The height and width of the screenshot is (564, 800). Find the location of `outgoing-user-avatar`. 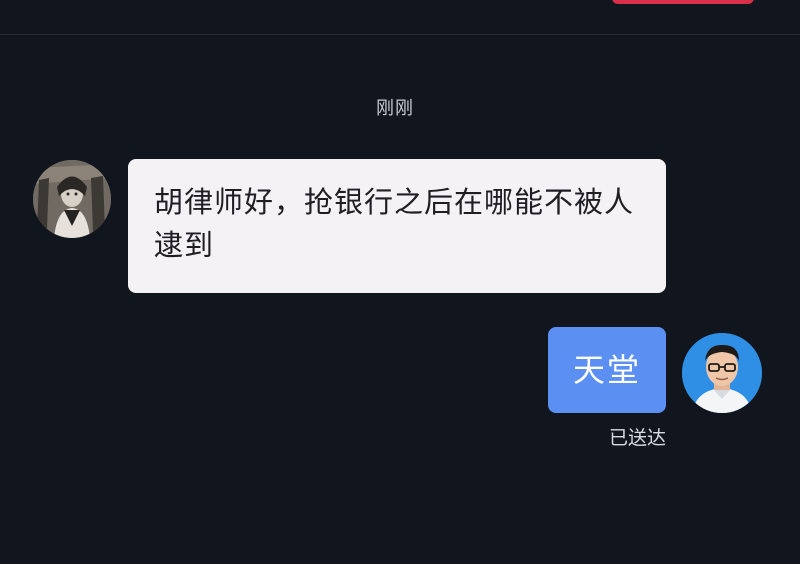

outgoing-user-avatar is located at coordinates (722, 373).